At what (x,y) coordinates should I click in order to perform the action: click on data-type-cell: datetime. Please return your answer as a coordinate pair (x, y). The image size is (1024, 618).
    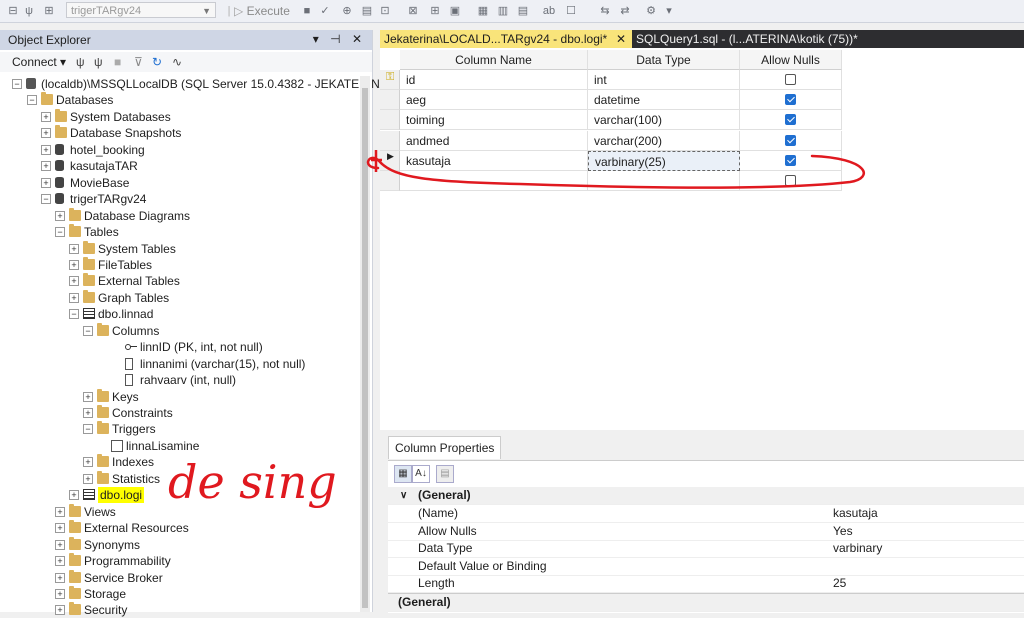
    Looking at the image, I should click on (664, 100).